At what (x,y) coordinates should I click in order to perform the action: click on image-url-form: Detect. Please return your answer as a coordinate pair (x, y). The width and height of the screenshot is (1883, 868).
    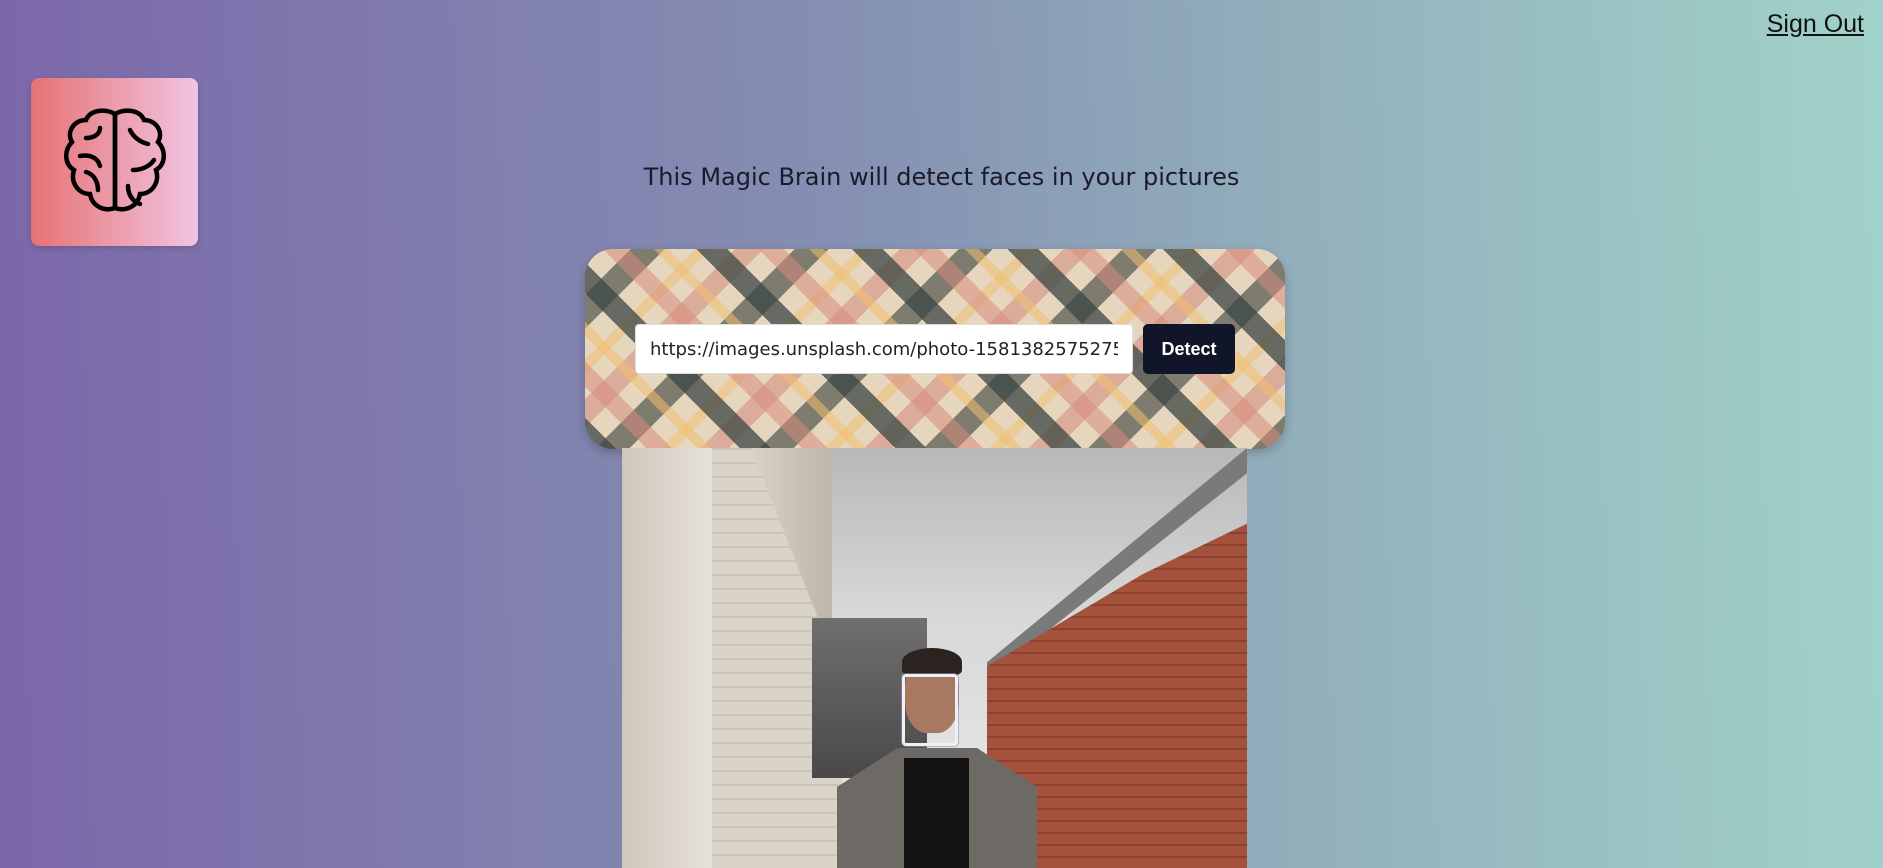
    Looking at the image, I should click on (935, 349).